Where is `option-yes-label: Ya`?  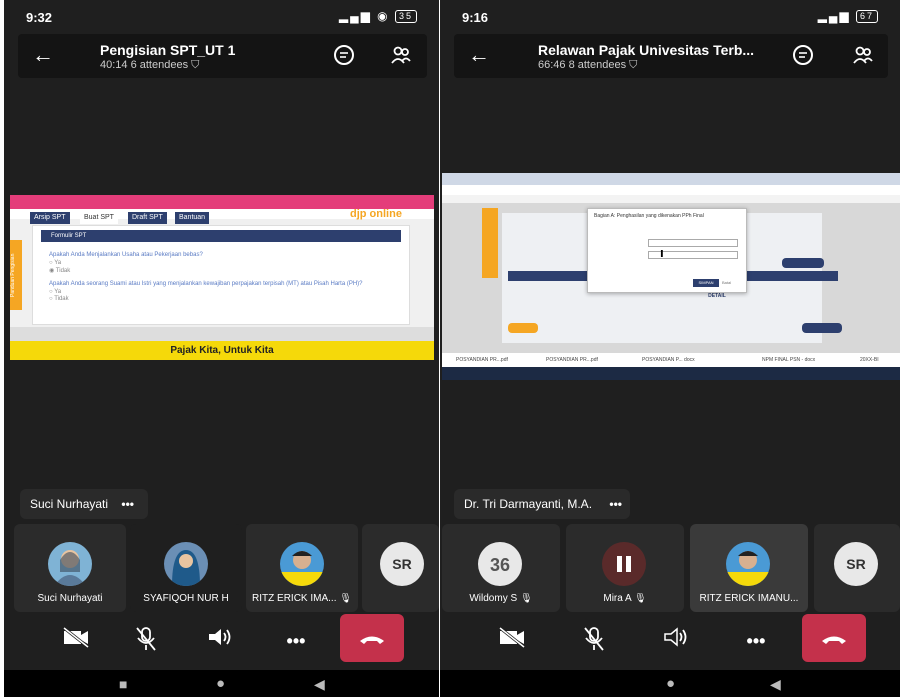
option-yes-label: Ya is located at coordinates (58, 263).